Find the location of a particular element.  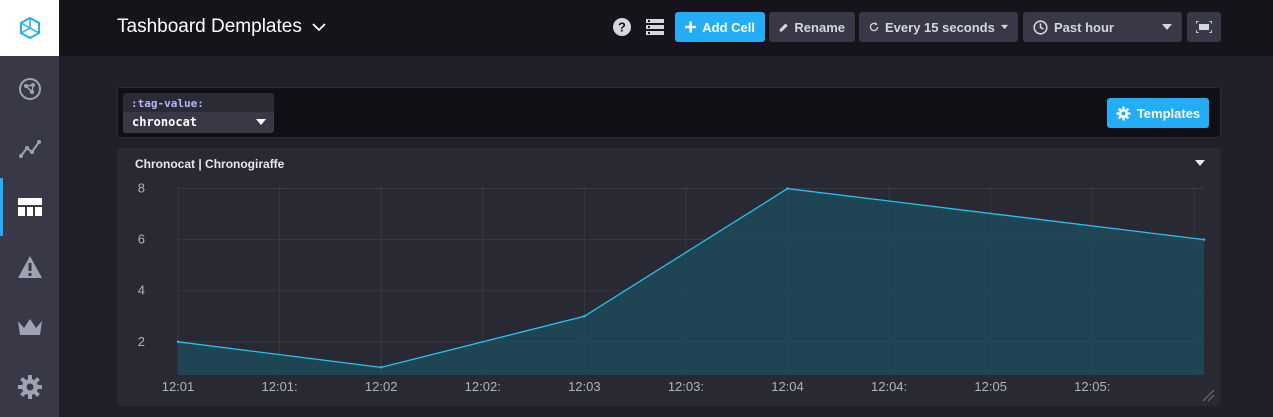

template-variables-icon is located at coordinates (655, 27).